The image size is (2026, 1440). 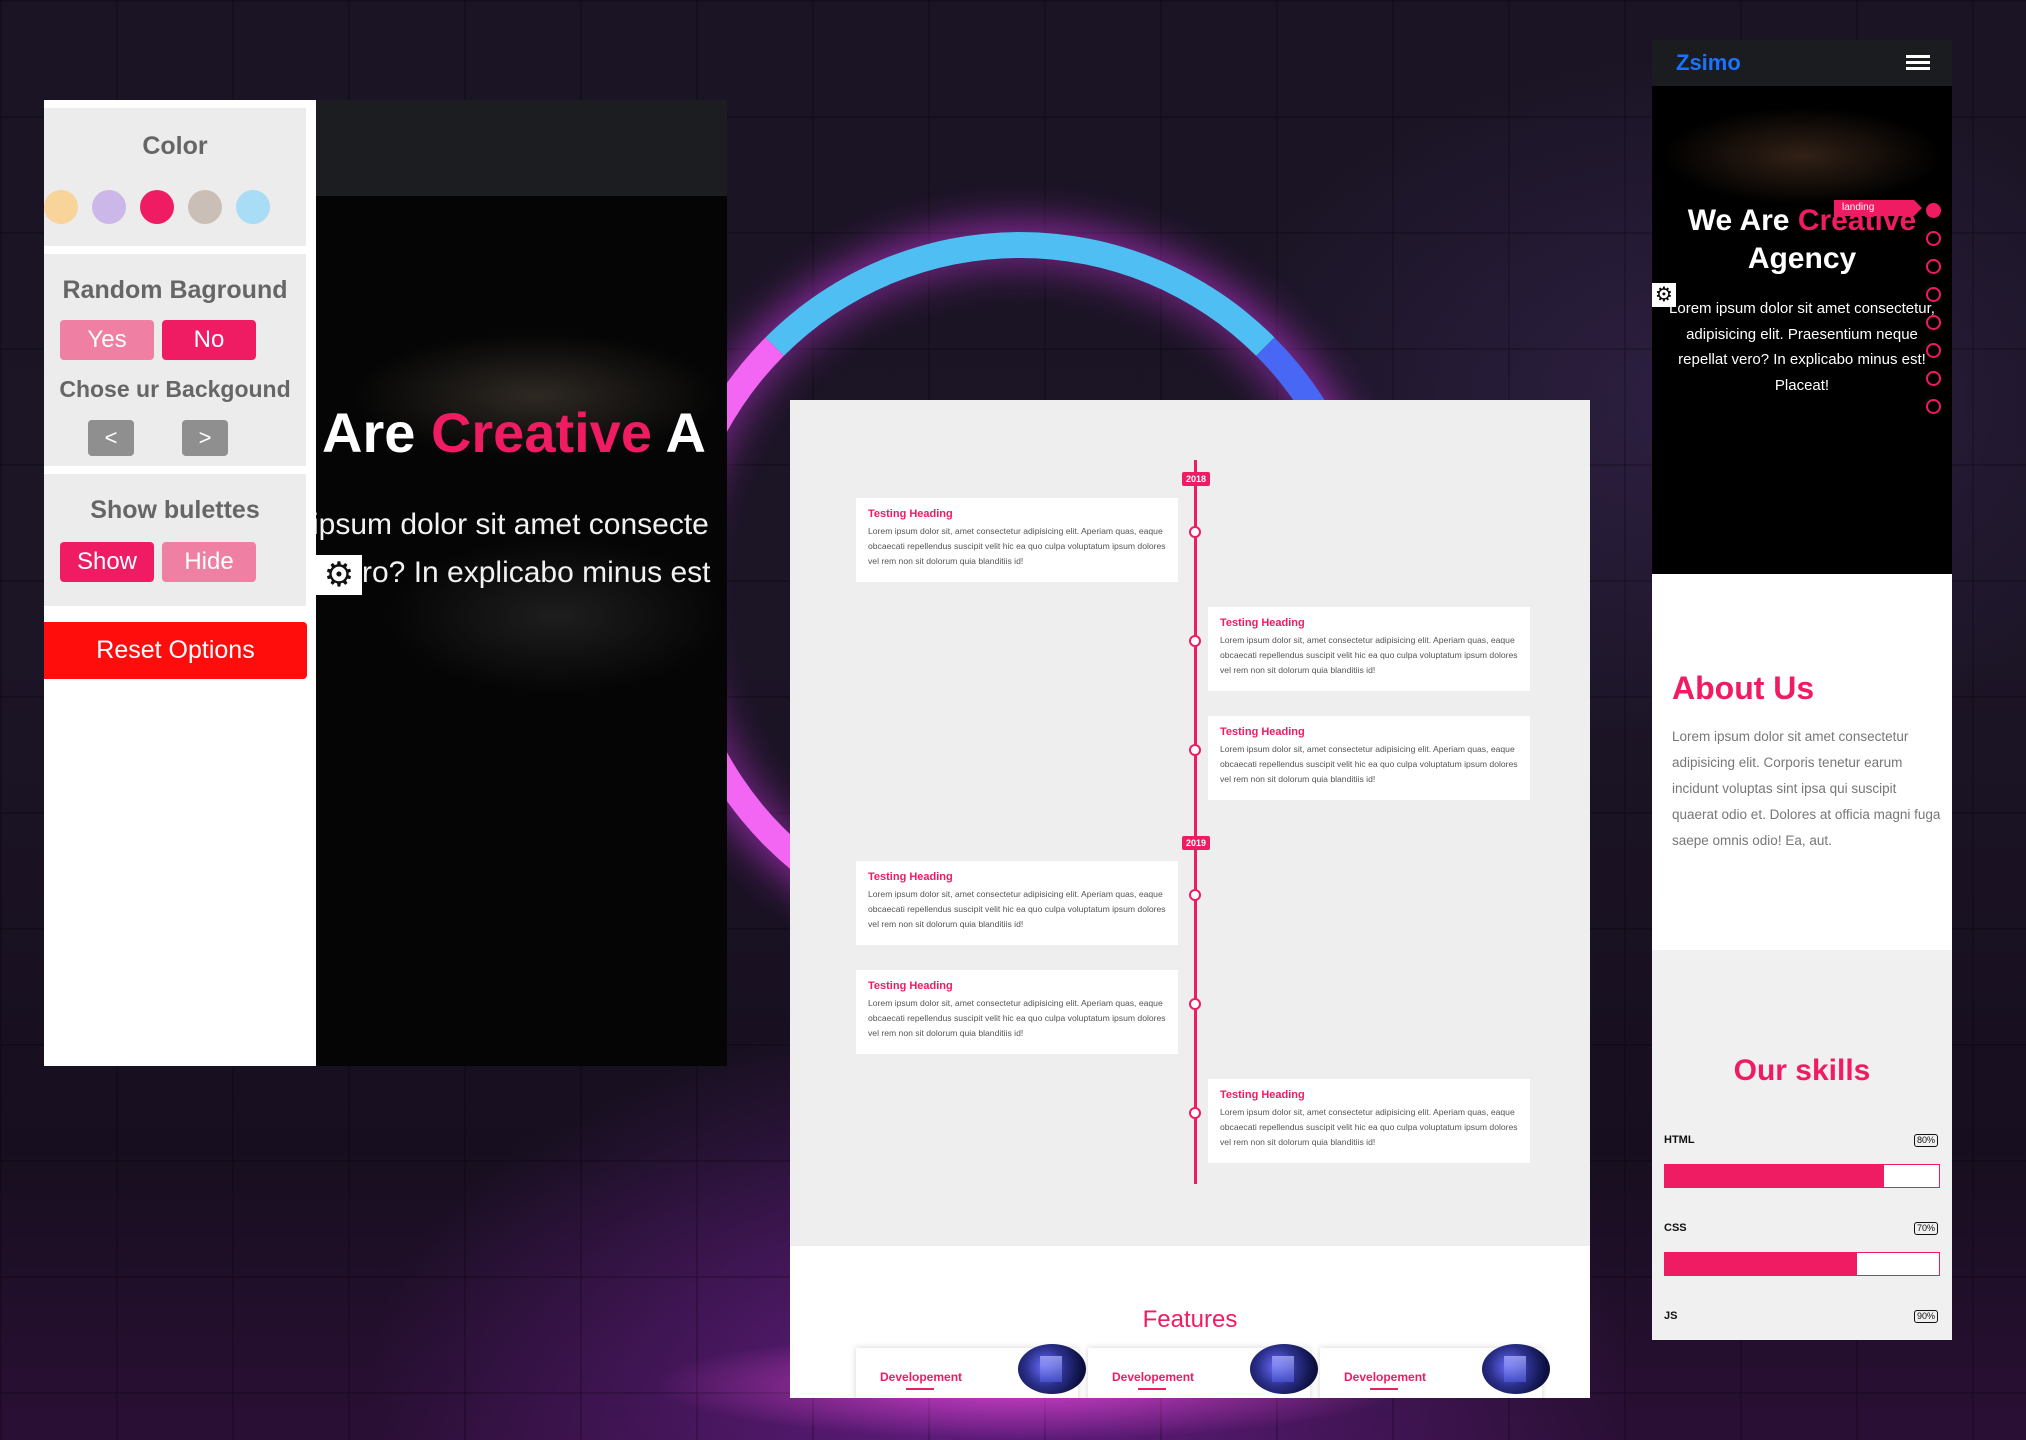 What do you see at coordinates (175, 146) in the screenshot?
I see `color-title: Color` at bounding box center [175, 146].